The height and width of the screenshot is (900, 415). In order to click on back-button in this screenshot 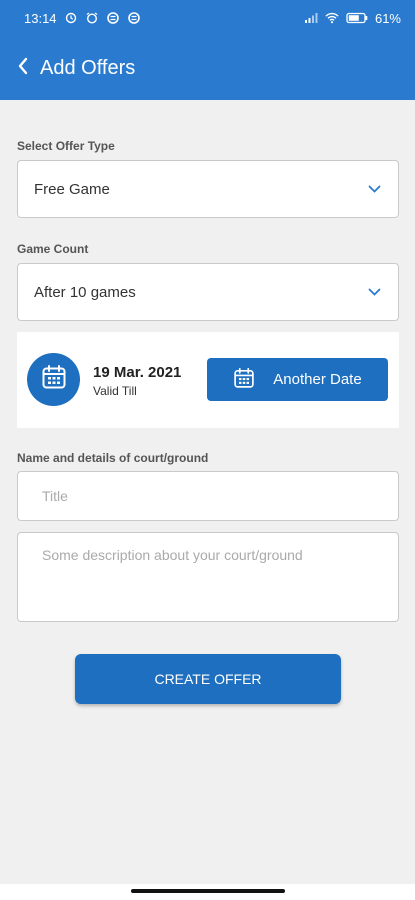, I will do `click(23, 68)`.